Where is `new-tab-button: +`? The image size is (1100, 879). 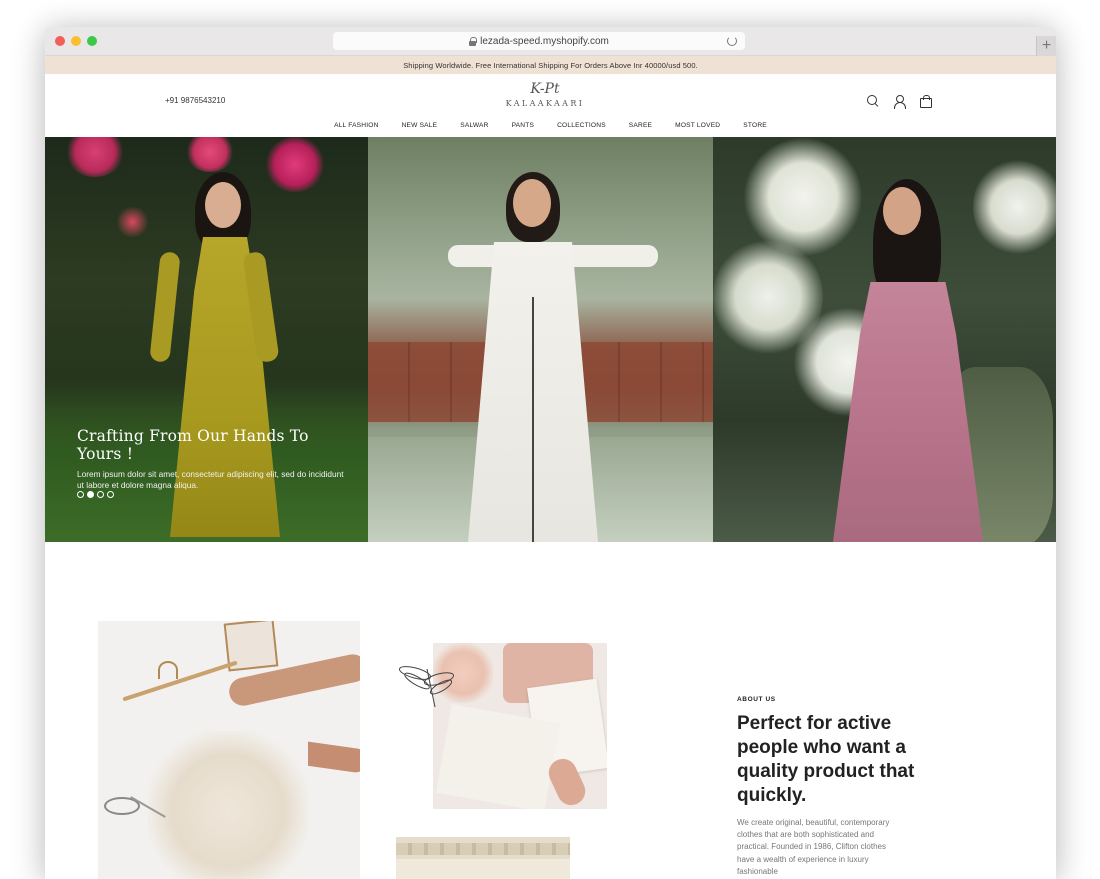
new-tab-button: + is located at coordinates (1046, 46).